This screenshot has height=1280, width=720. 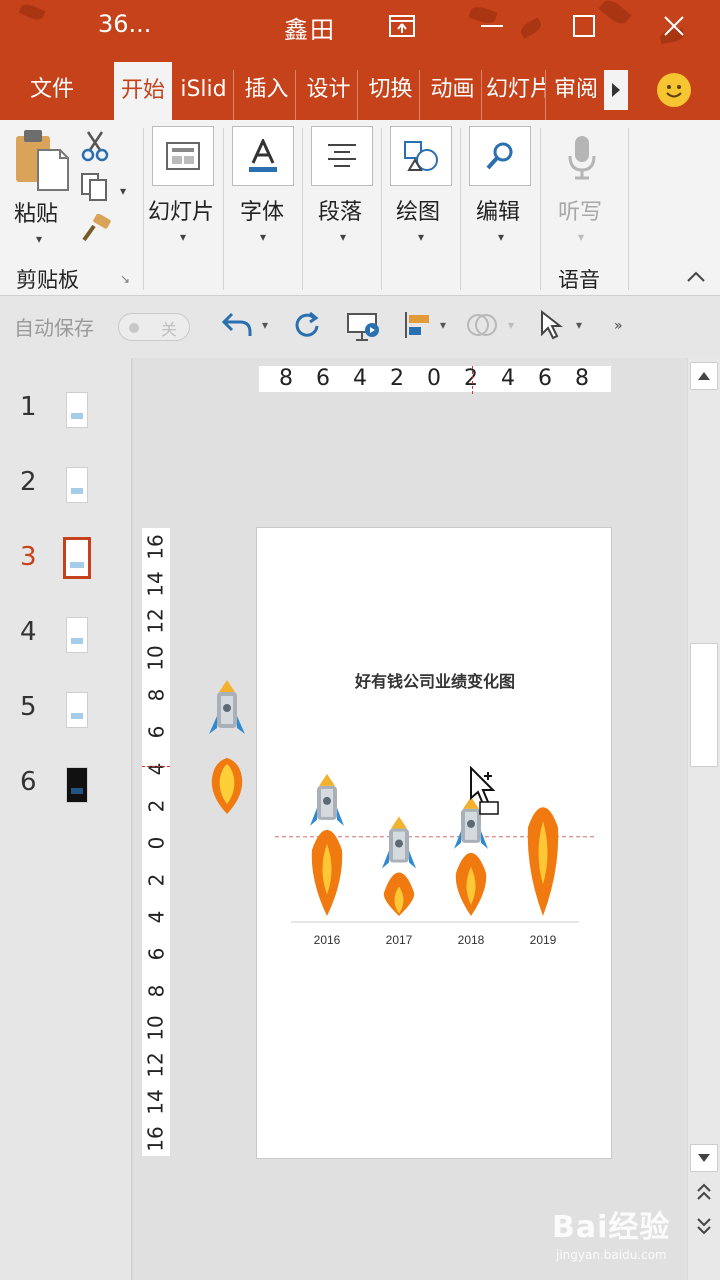 What do you see at coordinates (263, 237) in the screenshot?
I see `font-dropdown-icon: ▾` at bounding box center [263, 237].